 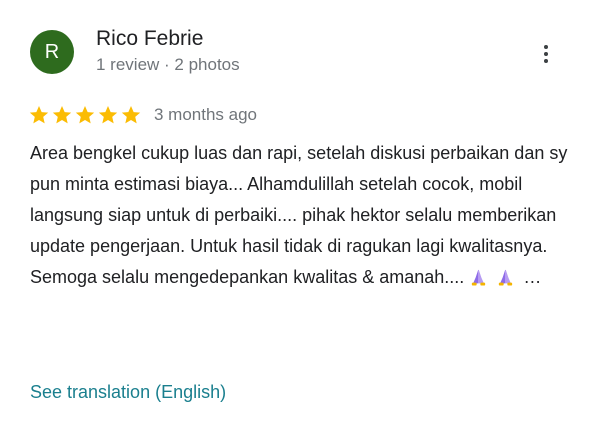 What do you see at coordinates (128, 392) in the screenshot?
I see `see-translation-link: See translation (English)` at bounding box center [128, 392].